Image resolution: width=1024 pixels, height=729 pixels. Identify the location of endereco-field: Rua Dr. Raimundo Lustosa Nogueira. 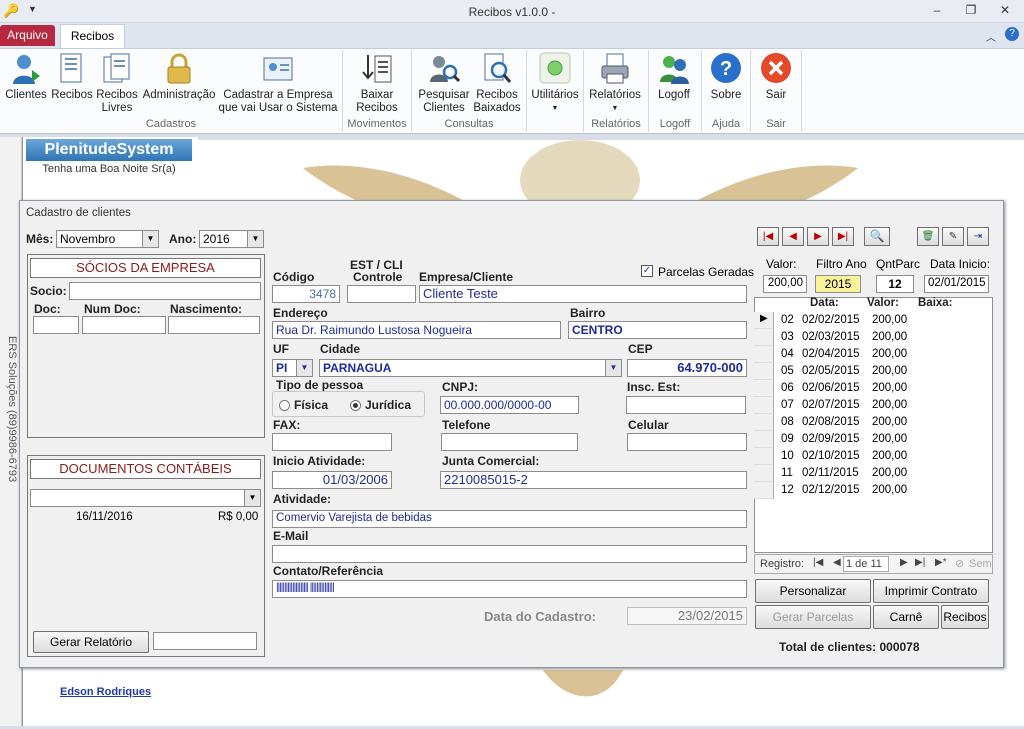
(416, 330).